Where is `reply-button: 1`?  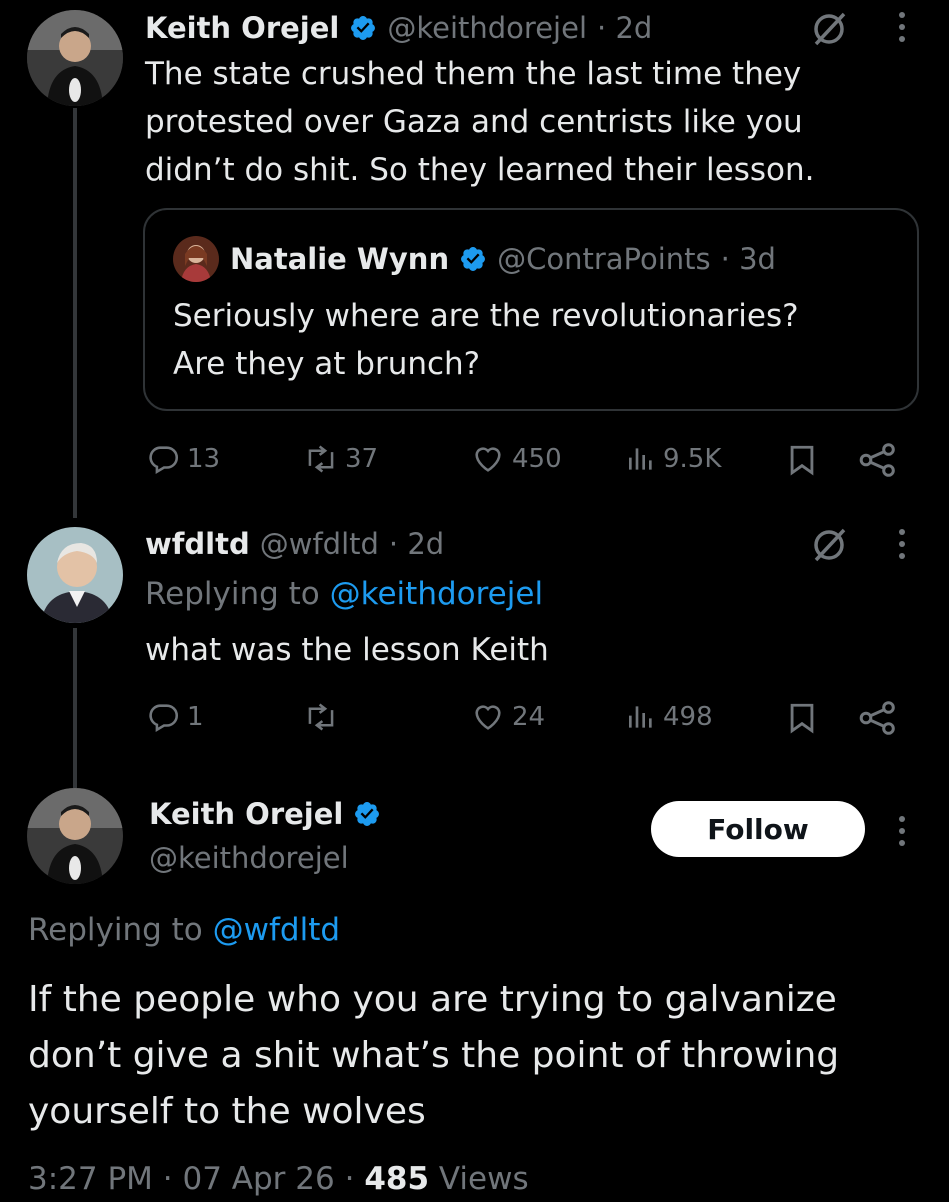 reply-button: 1 is located at coordinates (175, 717).